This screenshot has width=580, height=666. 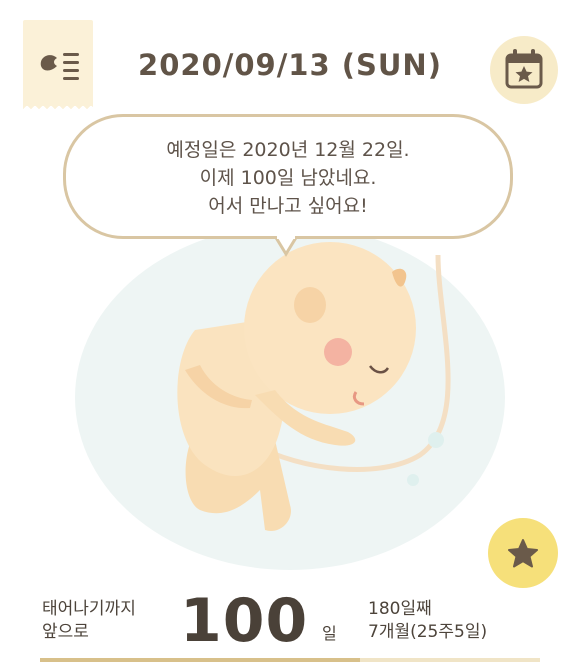 What do you see at coordinates (89, 621) in the screenshot?
I see `countdown-label: 태어나기까지 앞으로` at bounding box center [89, 621].